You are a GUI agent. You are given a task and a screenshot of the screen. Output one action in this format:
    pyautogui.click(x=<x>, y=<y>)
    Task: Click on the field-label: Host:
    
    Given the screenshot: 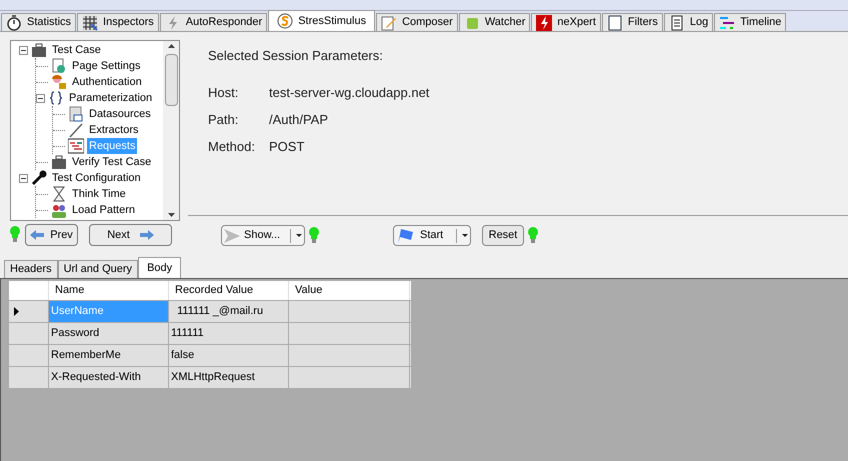 What is the action you would take?
    pyautogui.click(x=224, y=93)
    